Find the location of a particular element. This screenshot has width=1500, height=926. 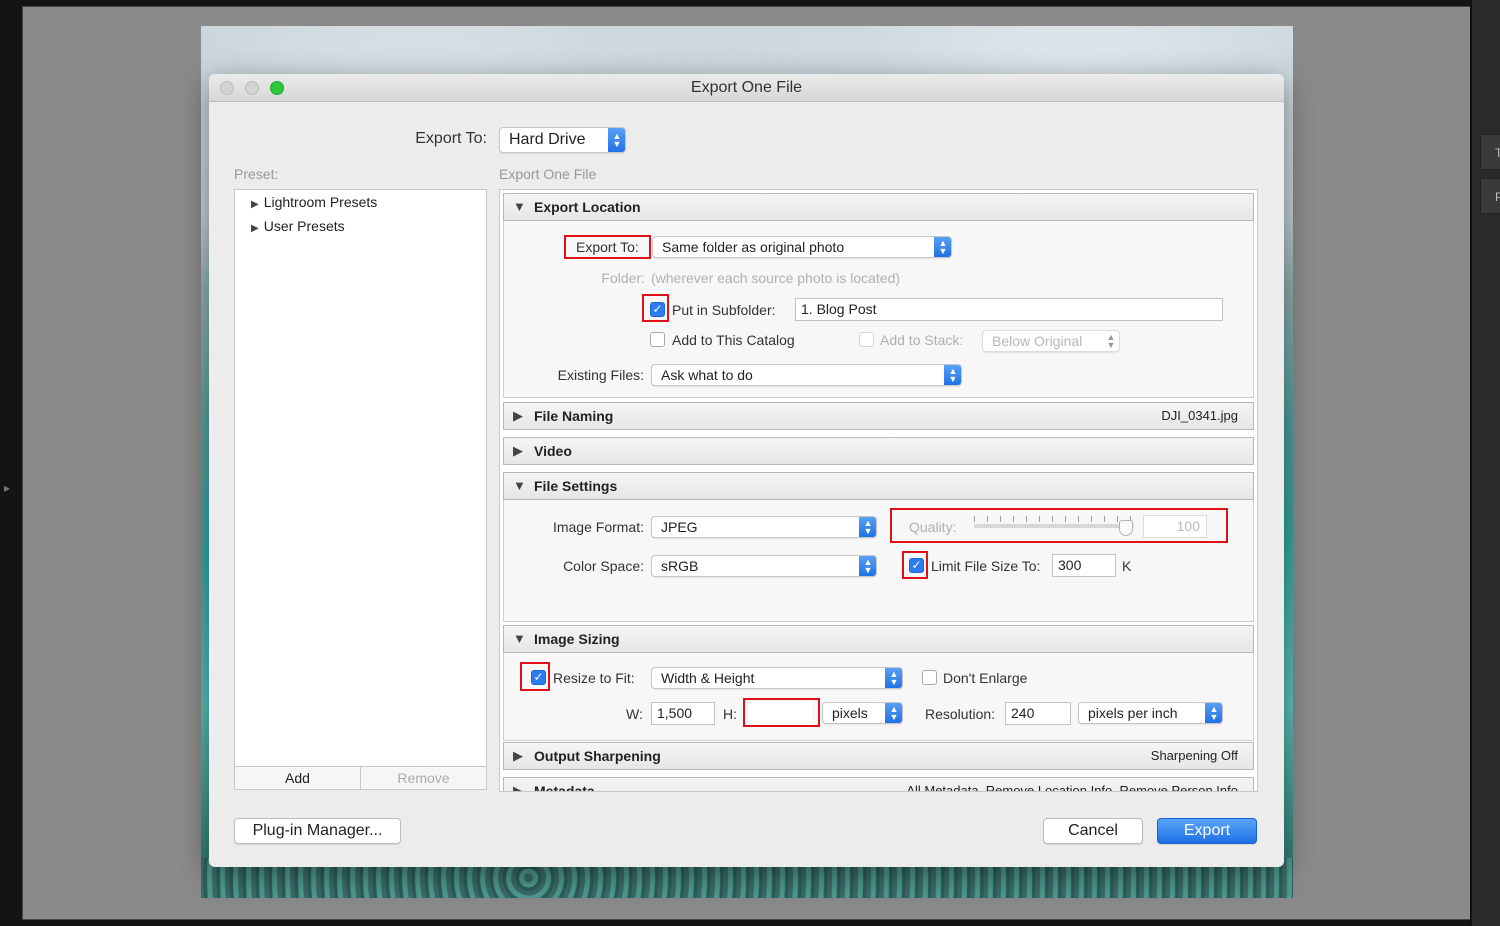

preset-folder-lightroom: ▶ Lightroom Presets is located at coordinates (314, 202).